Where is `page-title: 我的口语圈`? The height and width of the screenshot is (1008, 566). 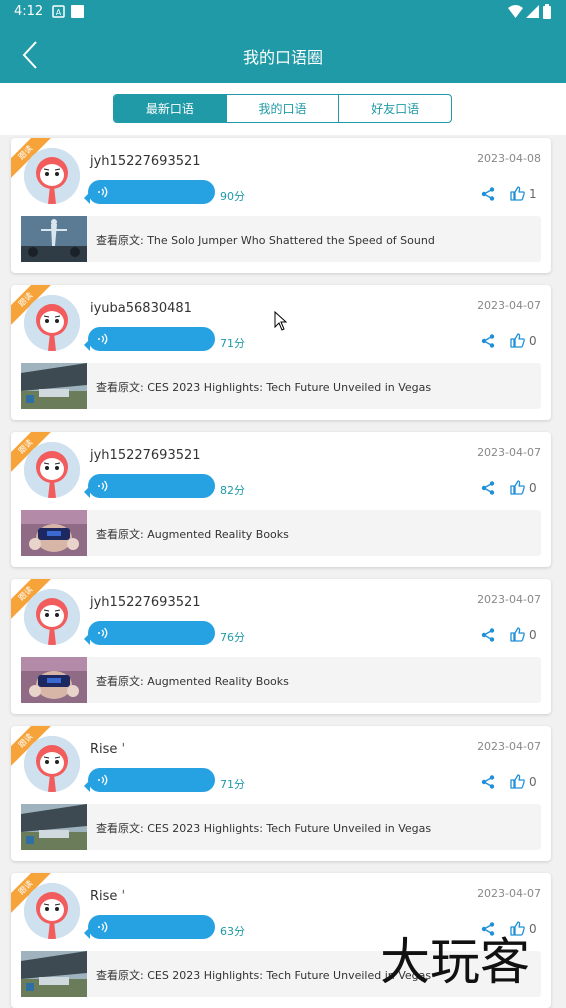 page-title: 我的口语圈 is located at coordinates (282, 57).